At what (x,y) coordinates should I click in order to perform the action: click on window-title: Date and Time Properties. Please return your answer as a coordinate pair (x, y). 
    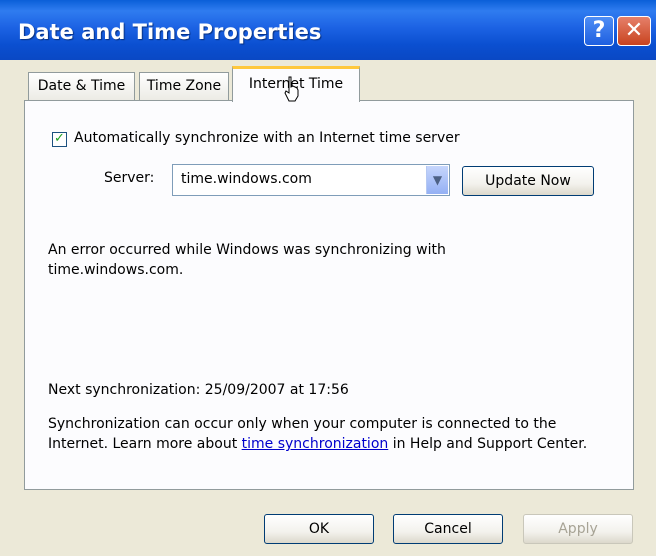
    Looking at the image, I should click on (170, 32).